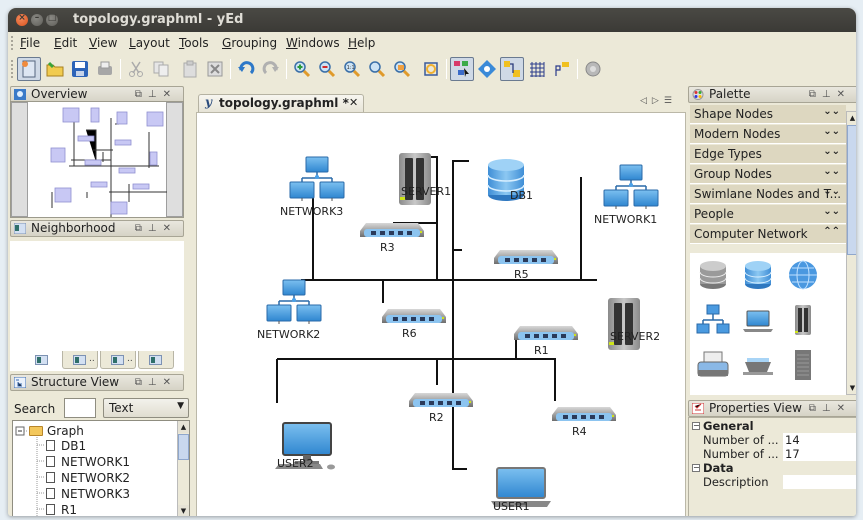 This screenshot has height=520, width=863. I want to click on palette-scrollbar: ▲ ▼, so click(851, 253).